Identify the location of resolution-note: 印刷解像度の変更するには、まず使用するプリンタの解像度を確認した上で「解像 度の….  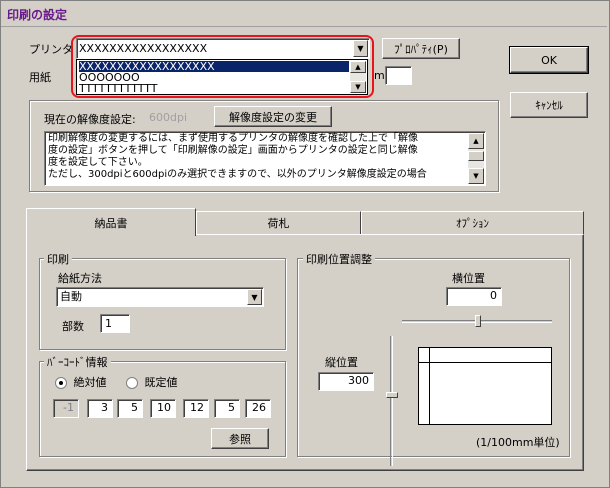
(237, 156).